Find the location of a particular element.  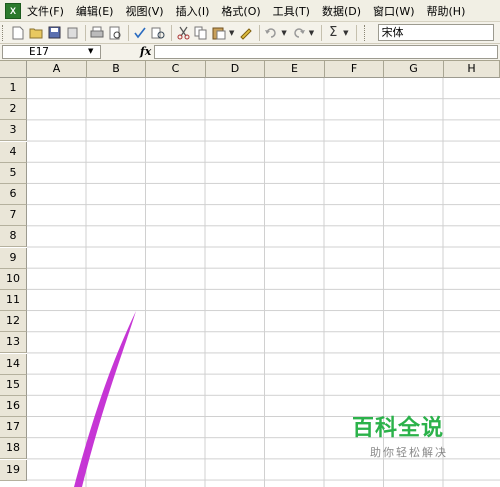

paste-icon is located at coordinates (219, 33).